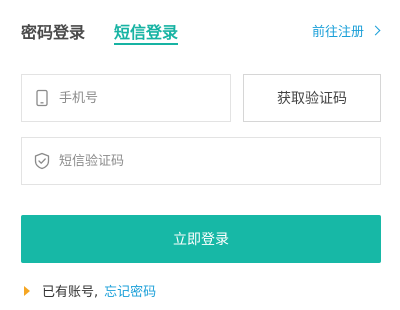 Image resolution: width=400 pixels, height=310 pixels. I want to click on sms-code-field, so click(201, 161).